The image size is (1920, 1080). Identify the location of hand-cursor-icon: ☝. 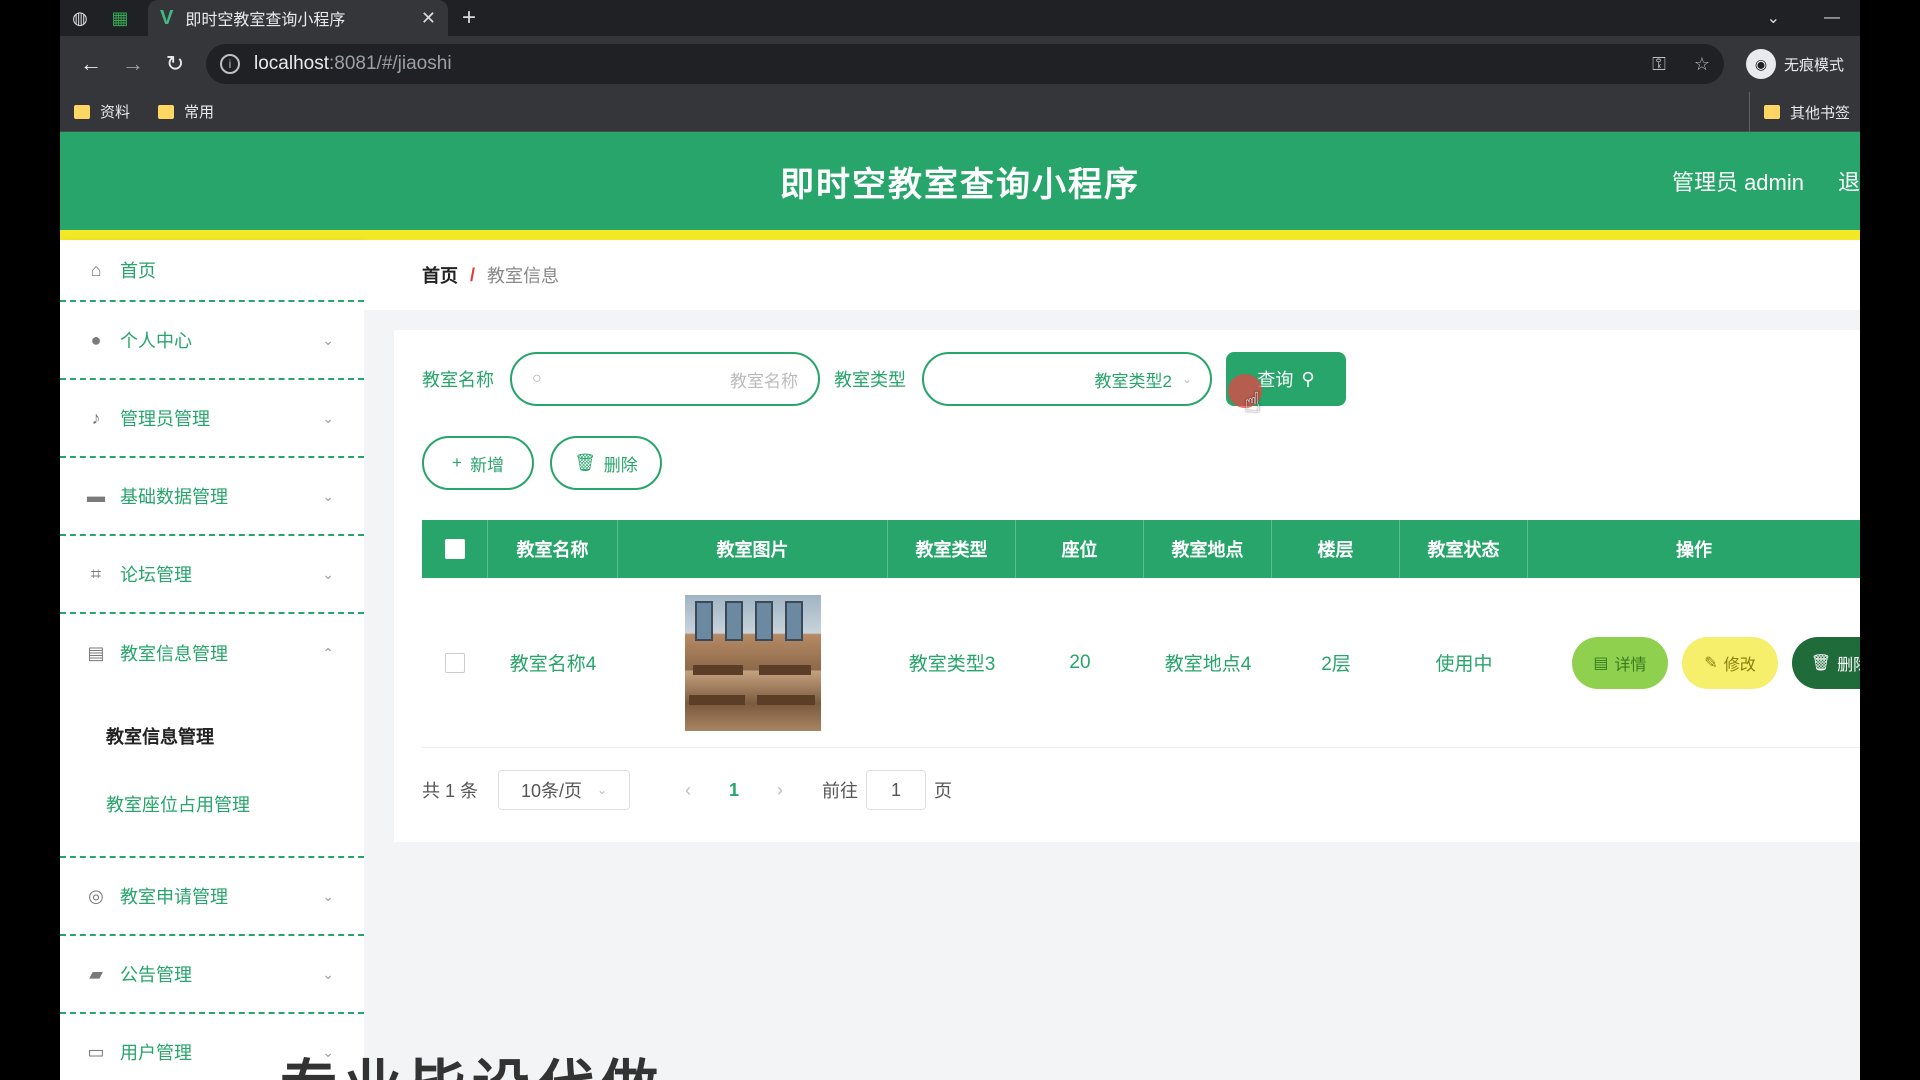
(1253, 402).